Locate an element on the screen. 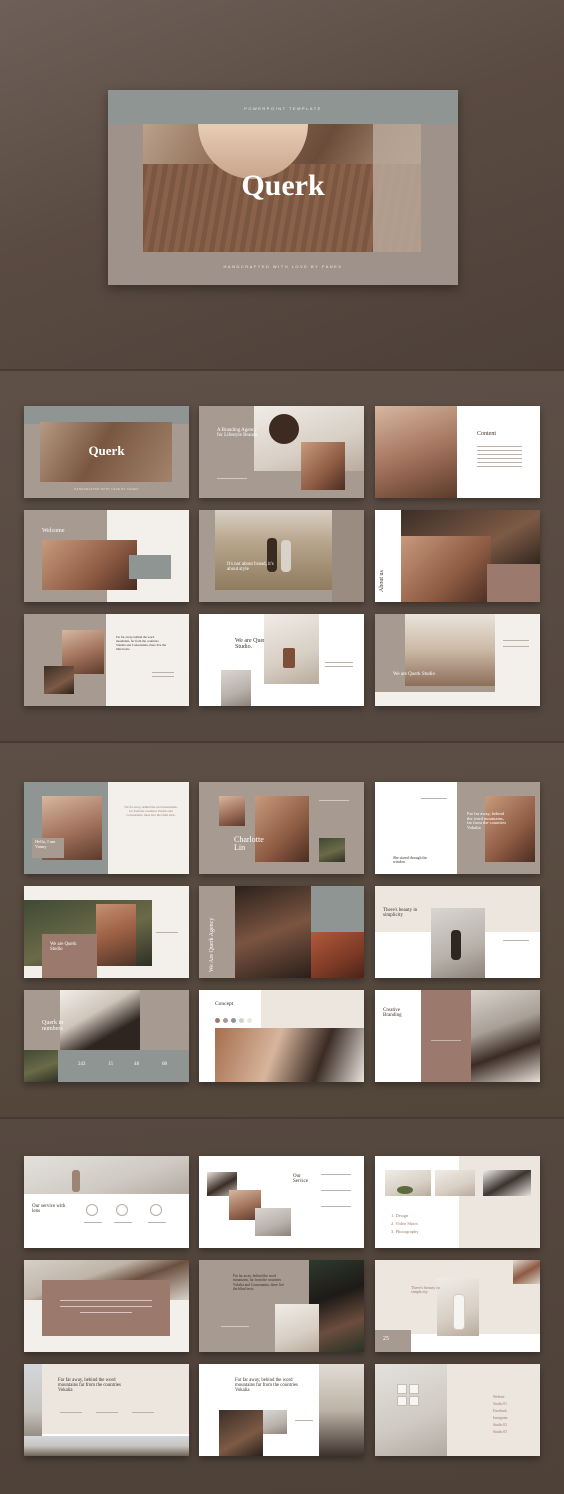 Image resolution: width=564 pixels, height=1494 pixels. slide-heading: It's not about brand, it's about style is located at coordinates (250, 567).